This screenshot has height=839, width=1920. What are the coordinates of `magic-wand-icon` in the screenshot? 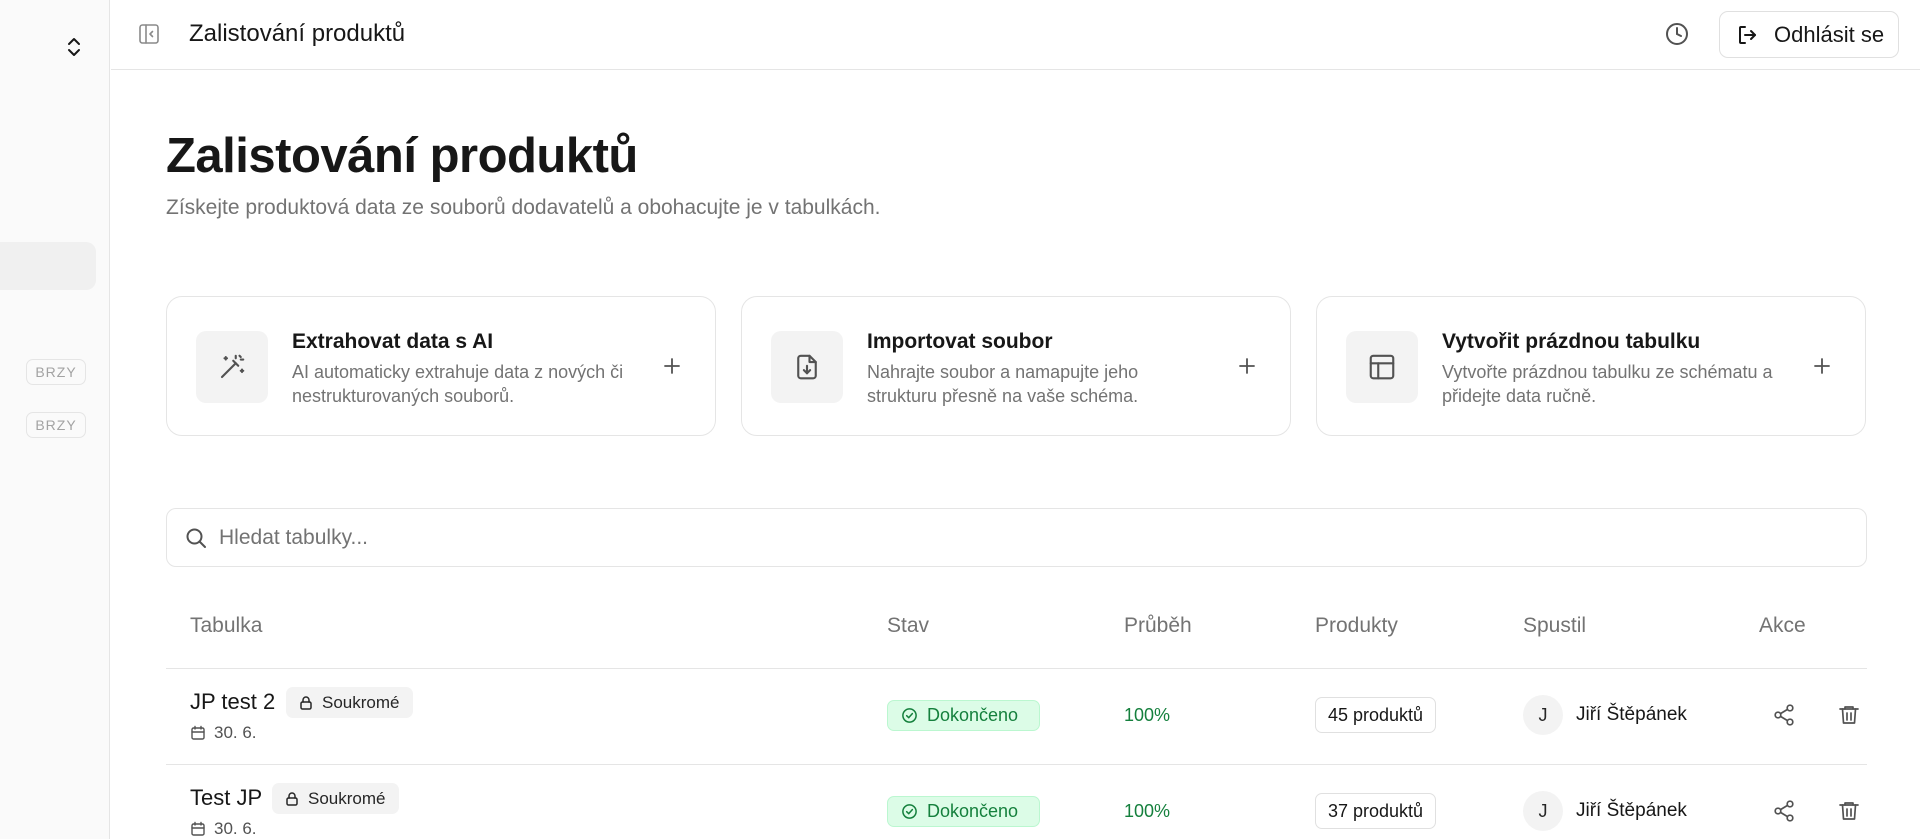 It's located at (232, 367).